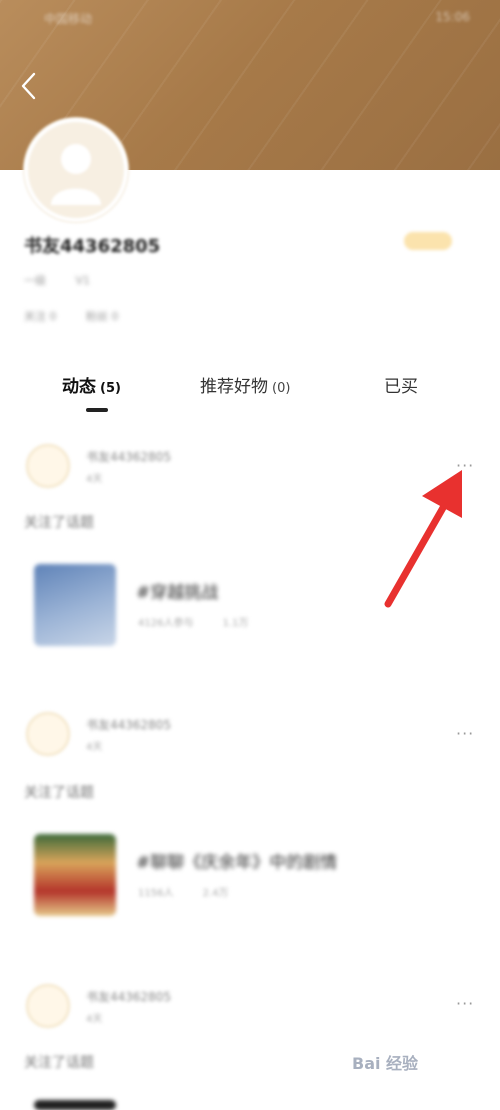 The height and width of the screenshot is (1110, 500). What do you see at coordinates (423, 539) in the screenshot?
I see `annotation-arrow` at bounding box center [423, 539].